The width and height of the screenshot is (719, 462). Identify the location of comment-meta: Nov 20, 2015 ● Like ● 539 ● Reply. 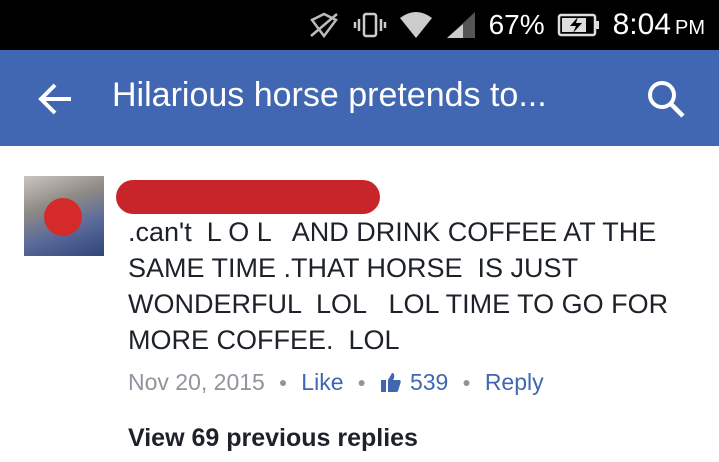
(336, 382).